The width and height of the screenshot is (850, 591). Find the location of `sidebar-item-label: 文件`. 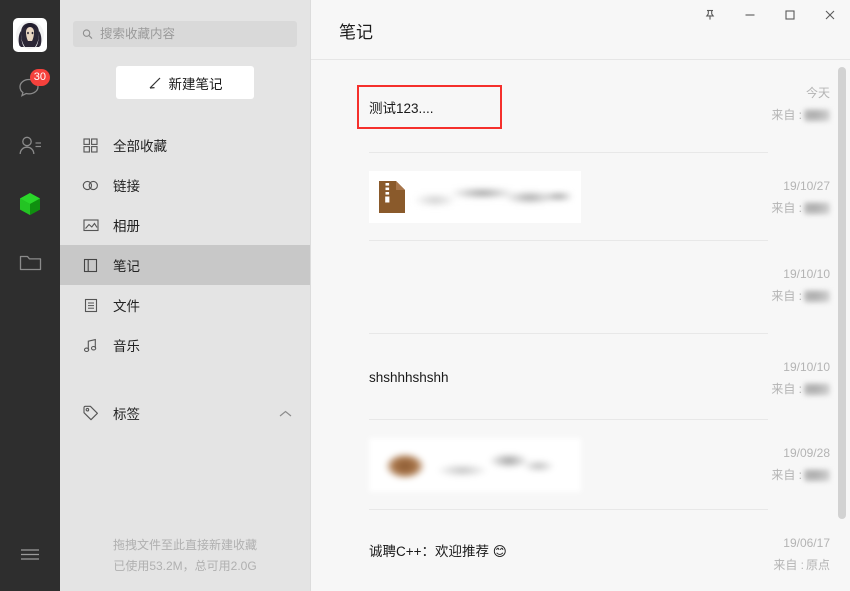

sidebar-item-label: 文件 is located at coordinates (126, 306).